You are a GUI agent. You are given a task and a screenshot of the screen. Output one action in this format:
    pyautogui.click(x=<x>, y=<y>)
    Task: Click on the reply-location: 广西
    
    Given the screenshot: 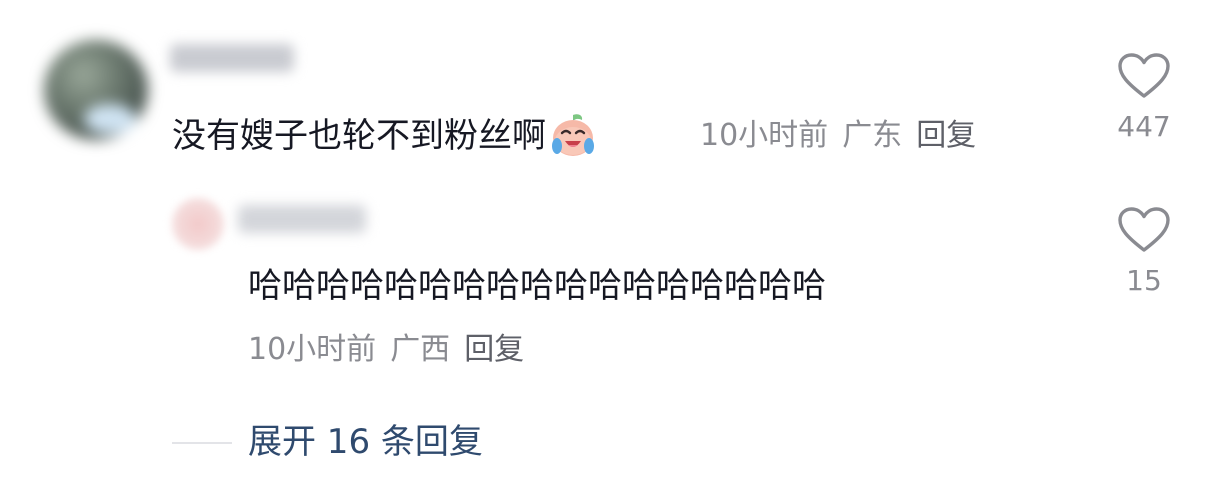 What is the action you would take?
    pyautogui.click(x=420, y=349)
    